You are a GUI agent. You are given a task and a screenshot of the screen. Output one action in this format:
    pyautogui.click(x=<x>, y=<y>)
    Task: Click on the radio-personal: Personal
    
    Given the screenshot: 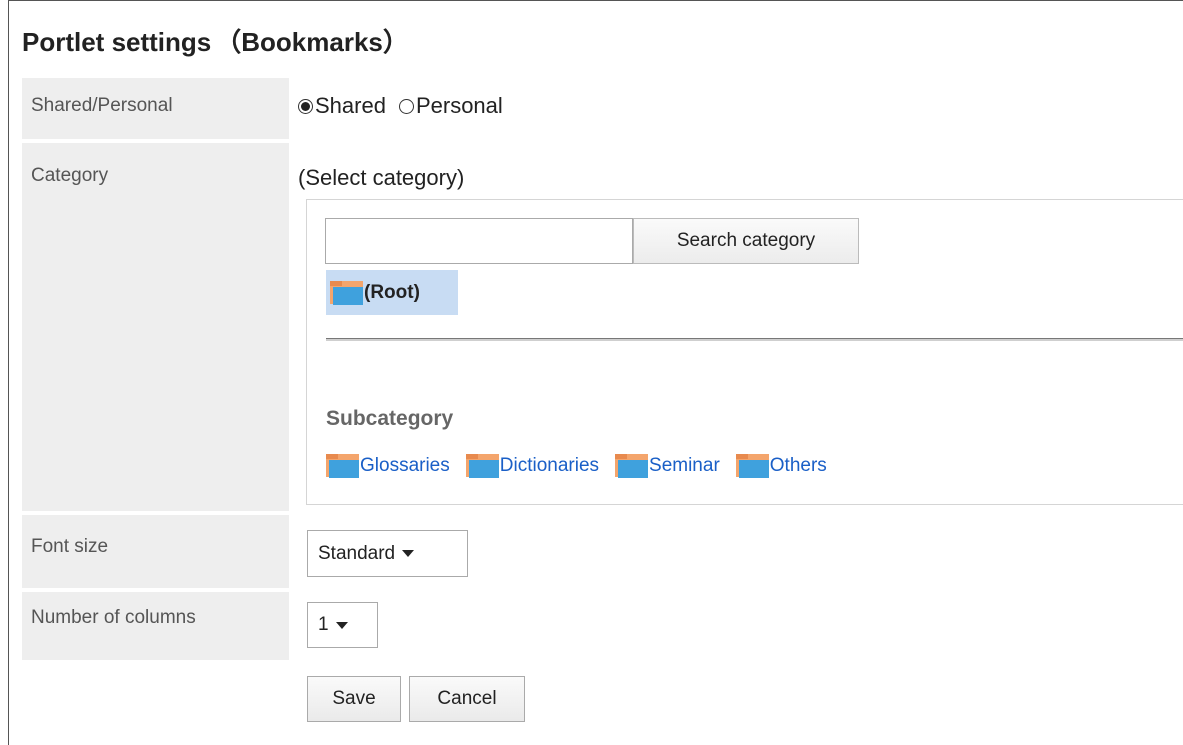 What is the action you would take?
    pyautogui.click(x=450, y=106)
    